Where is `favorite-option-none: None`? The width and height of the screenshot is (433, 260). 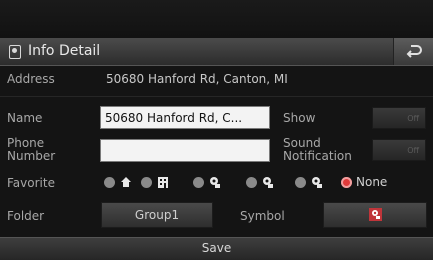
favorite-option-none: None is located at coordinates (364, 182).